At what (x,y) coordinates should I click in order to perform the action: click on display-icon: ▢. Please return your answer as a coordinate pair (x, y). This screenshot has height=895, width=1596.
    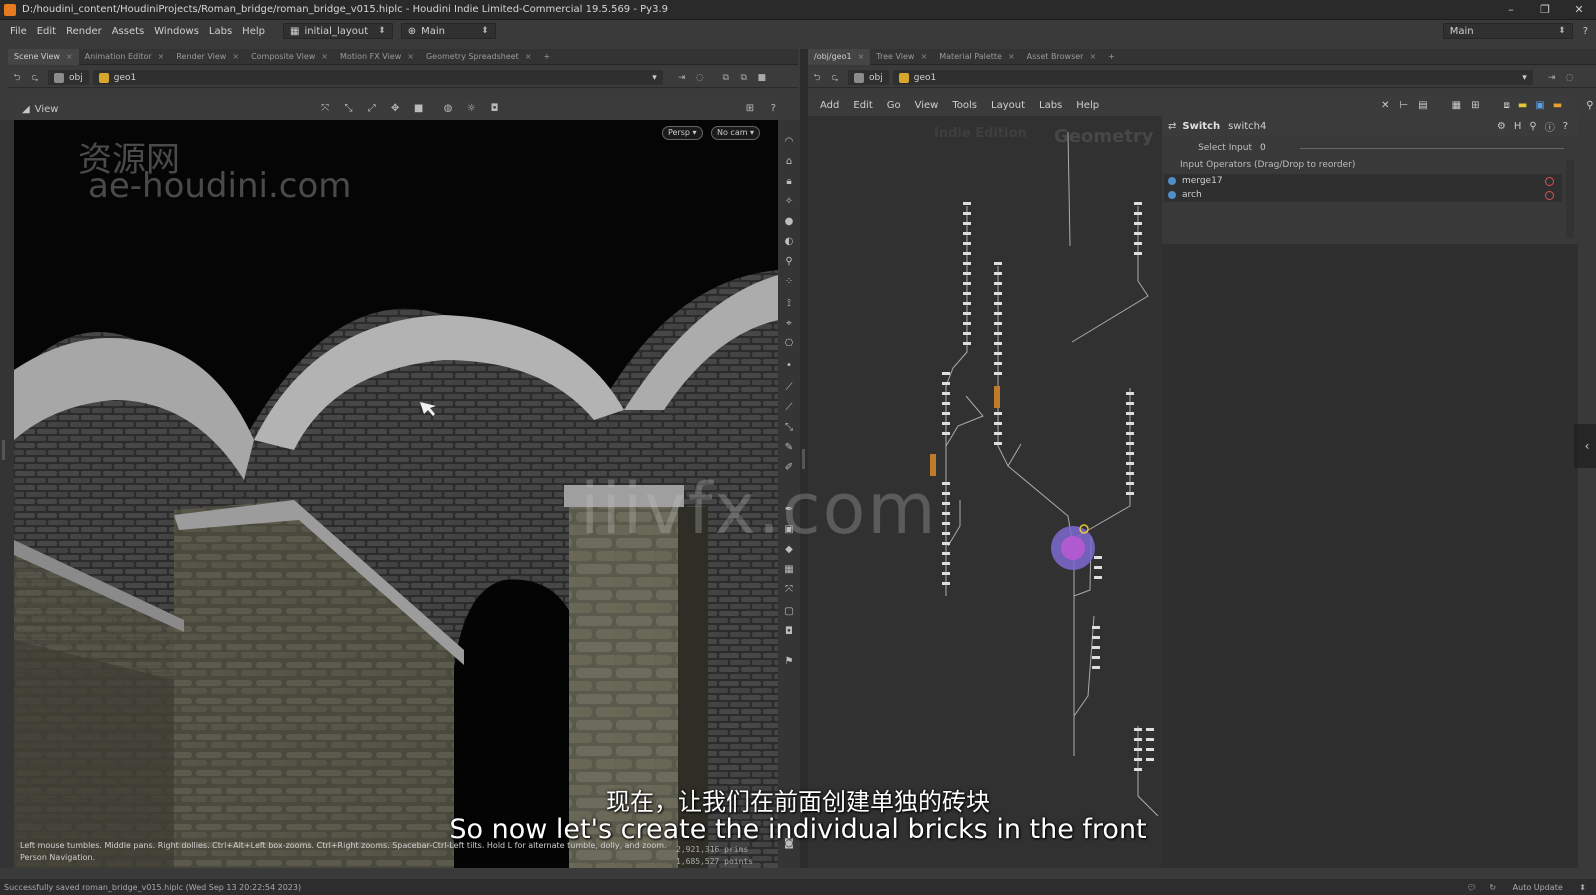
    Looking at the image, I should click on (789, 612).